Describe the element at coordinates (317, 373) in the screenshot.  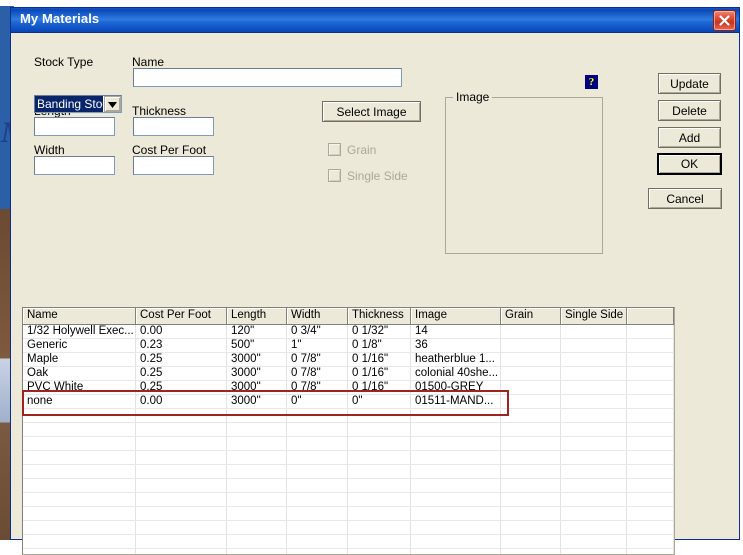
I see `table-cell: 0 7/8"` at that location.